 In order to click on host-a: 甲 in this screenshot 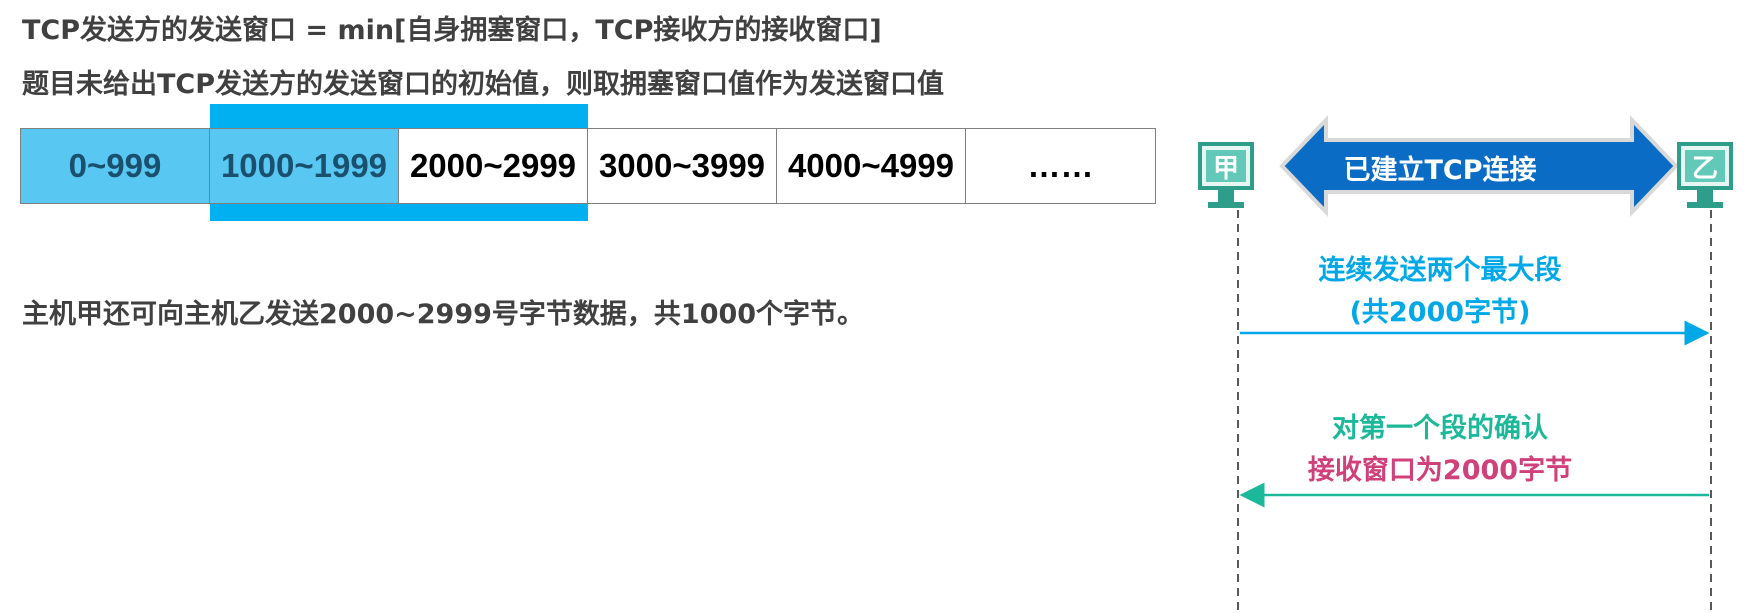, I will do `click(1226, 166)`.